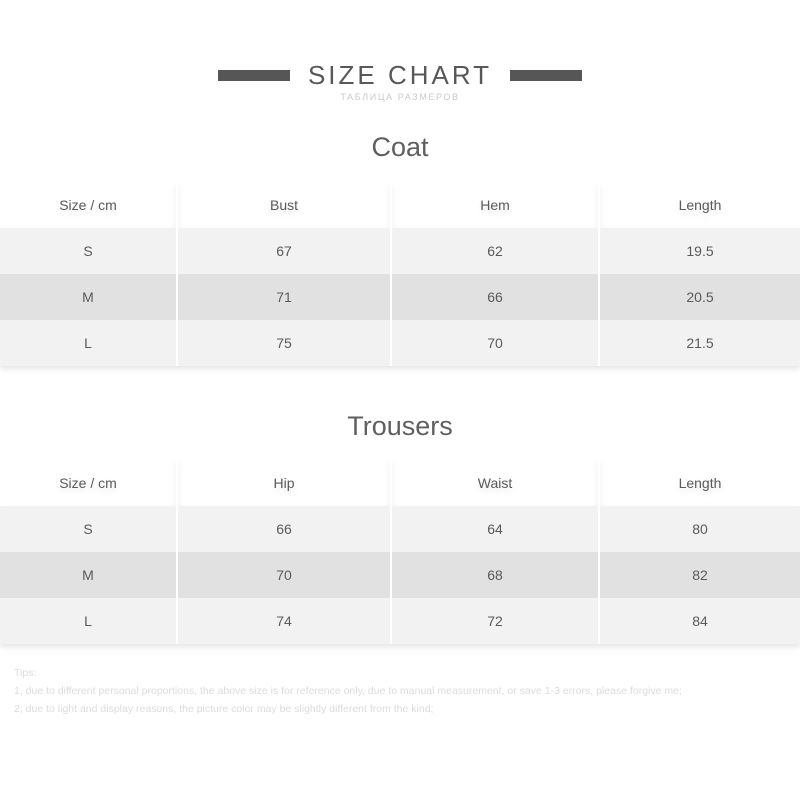 The height and width of the screenshot is (800, 800). What do you see at coordinates (285, 343) in the screenshot?
I see `cell-bust: 75` at bounding box center [285, 343].